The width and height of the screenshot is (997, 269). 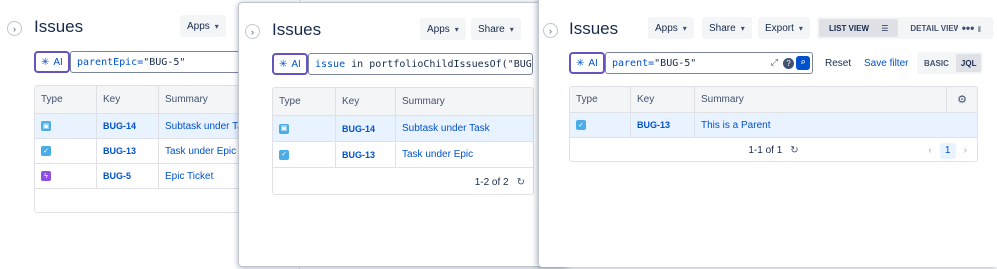 What do you see at coordinates (330, 64) in the screenshot?
I see `query-field: issue` at bounding box center [330, 64].